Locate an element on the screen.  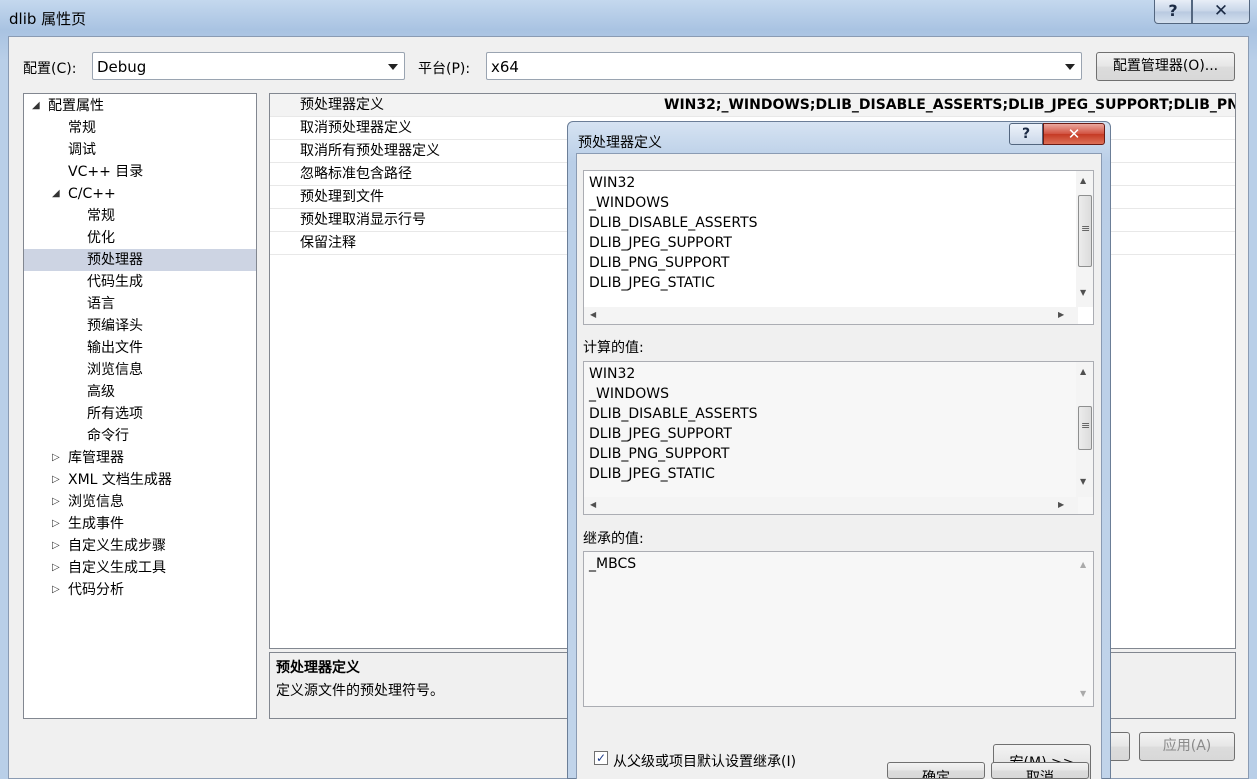
tree-item: 语言 is located at coordinates (140, 304).